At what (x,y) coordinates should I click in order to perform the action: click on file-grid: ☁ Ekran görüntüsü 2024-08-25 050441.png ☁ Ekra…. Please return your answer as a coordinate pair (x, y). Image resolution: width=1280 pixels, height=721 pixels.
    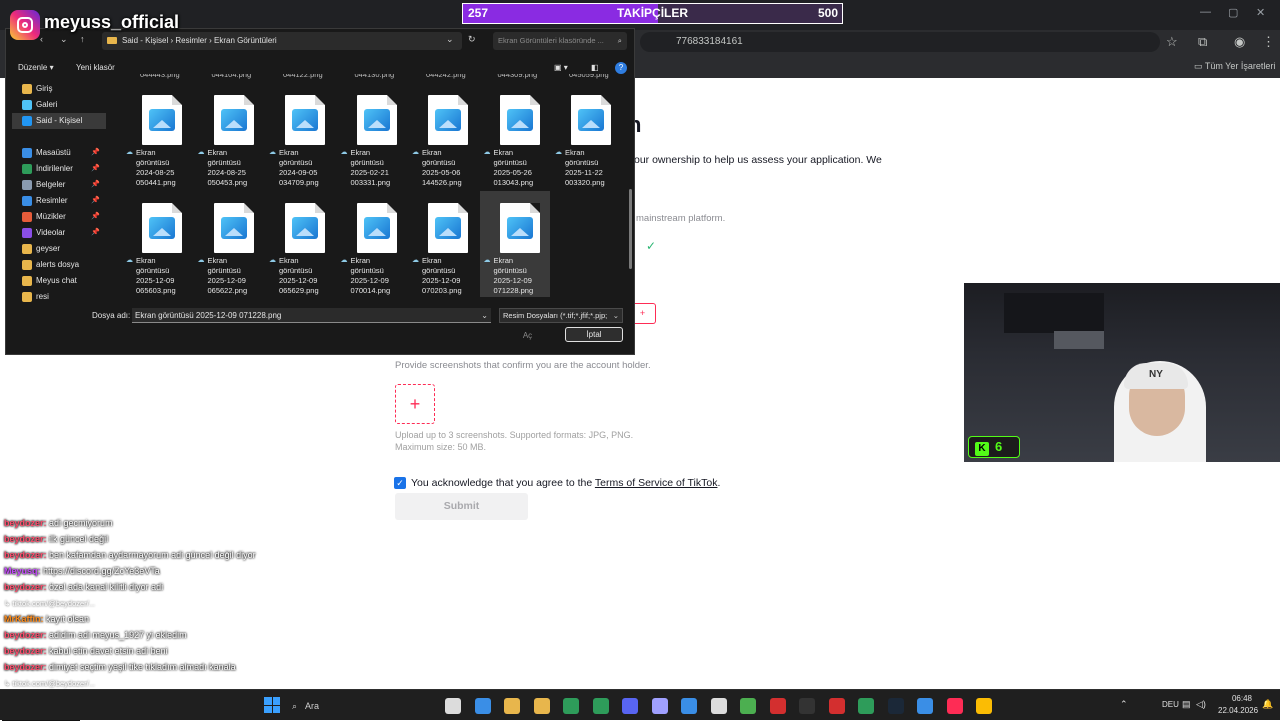
    Looking at the image, I should click on (370, 191).